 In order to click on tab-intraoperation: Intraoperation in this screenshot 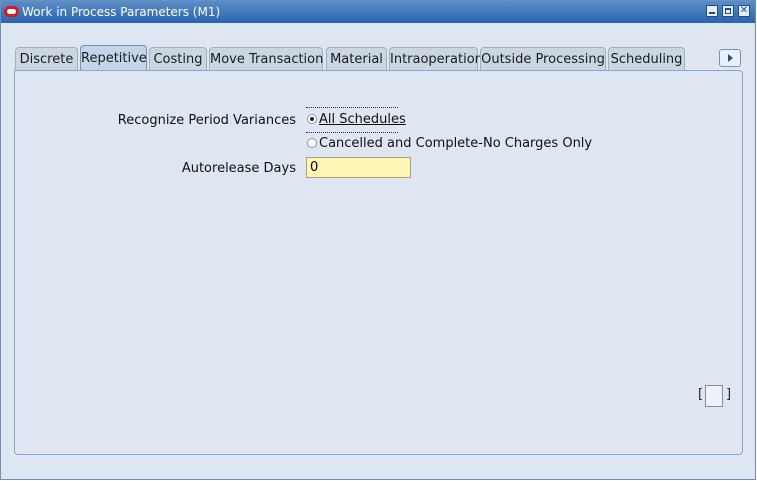, I will do `click(436, 59)`.